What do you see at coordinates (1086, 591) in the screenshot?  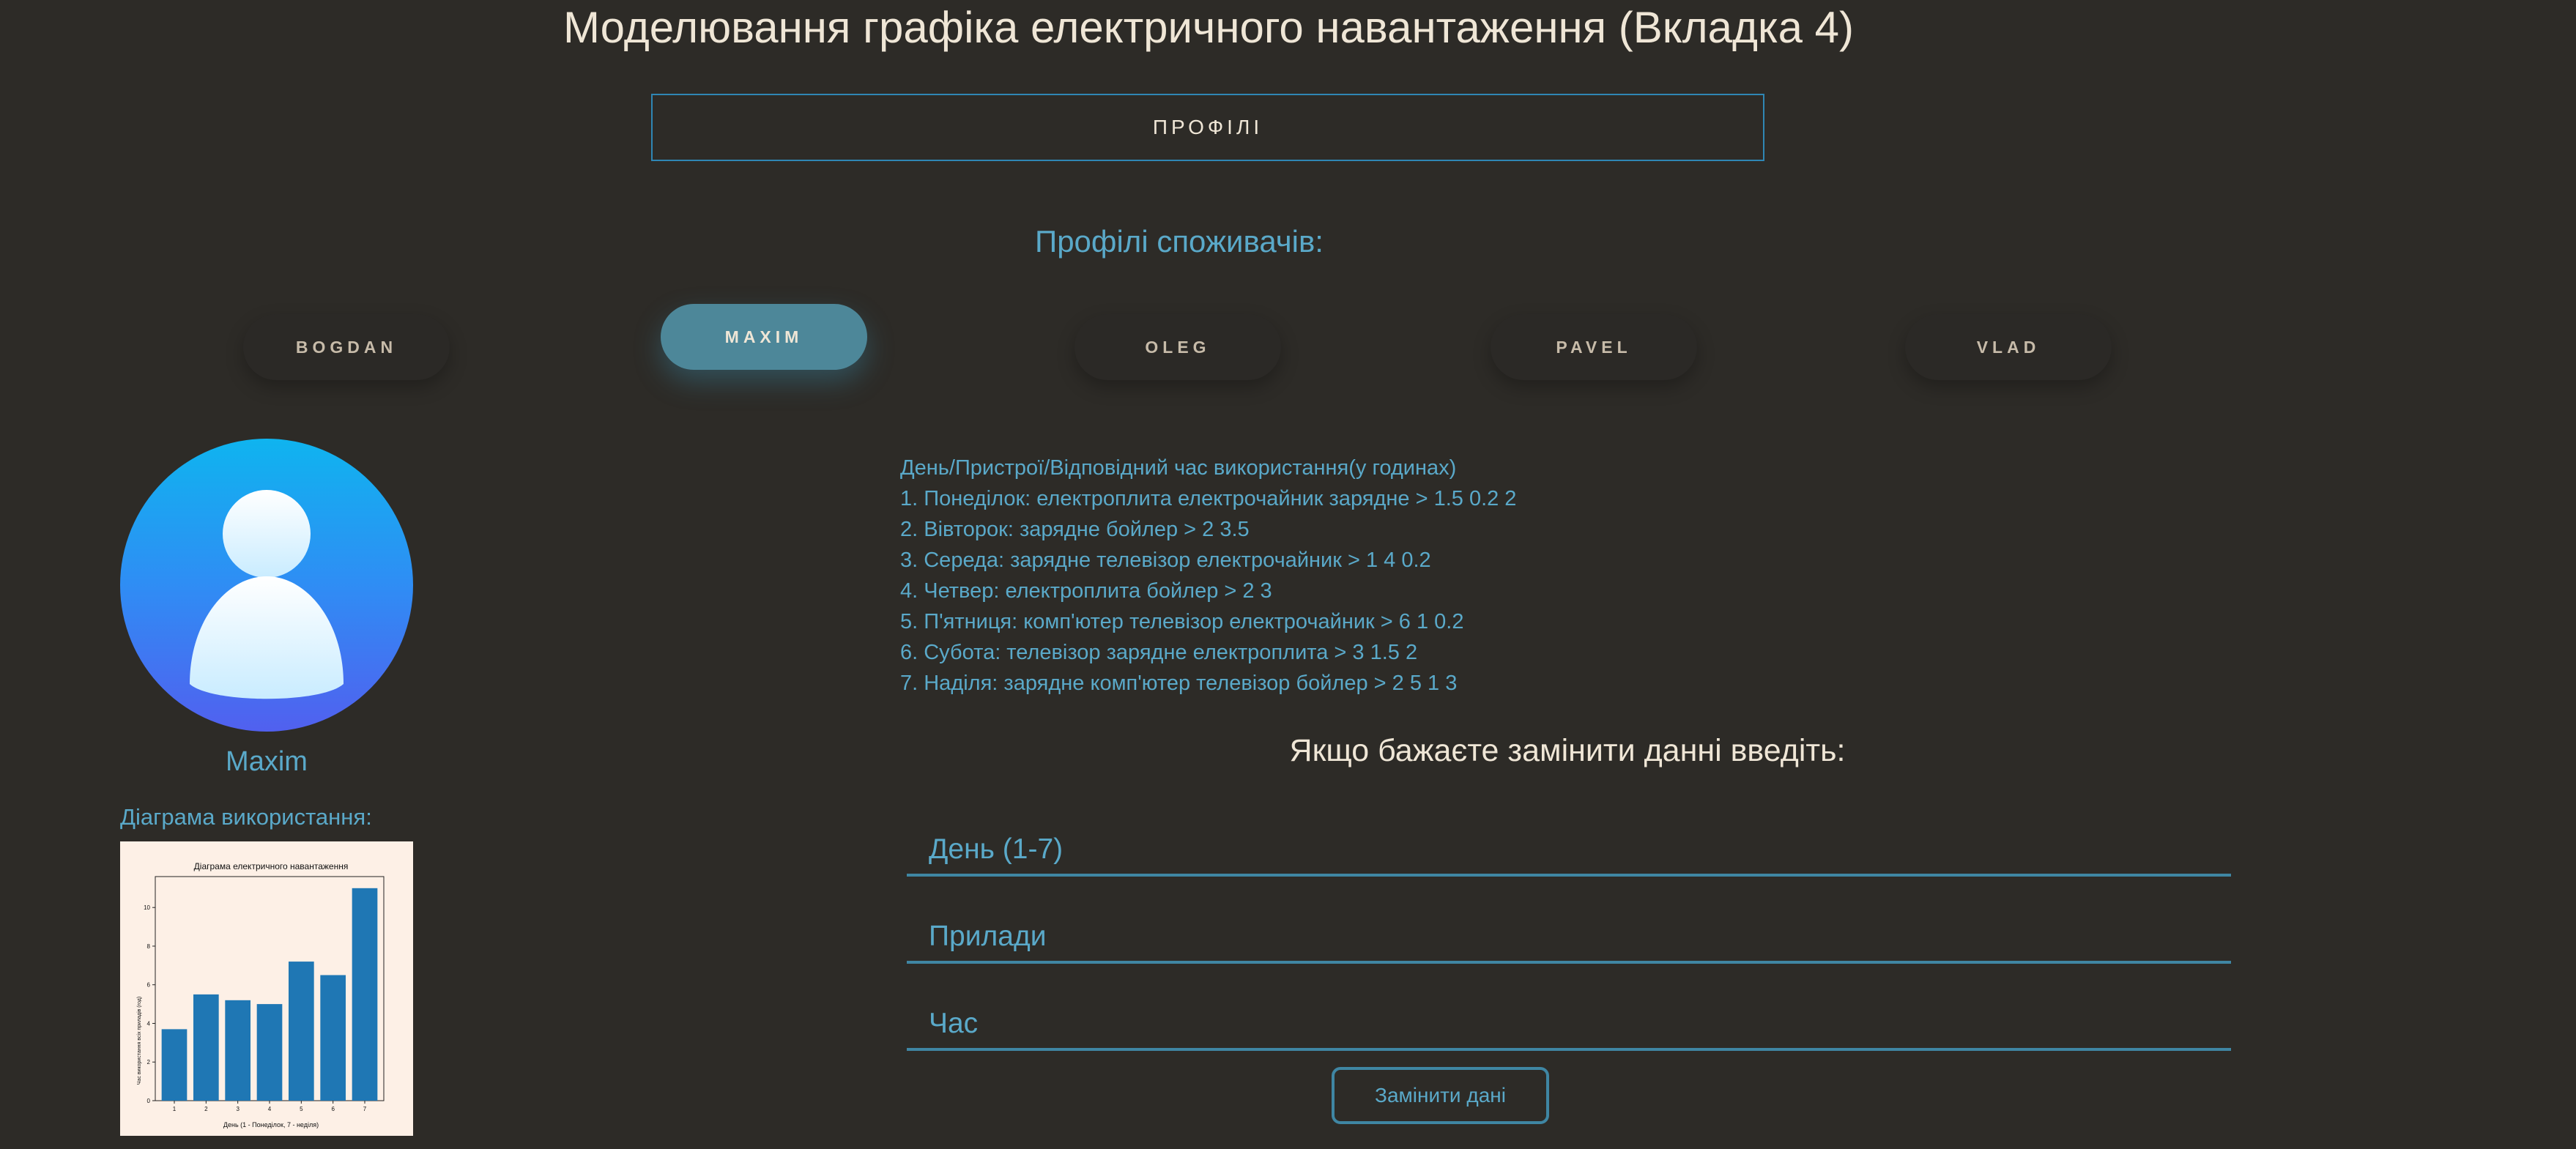 I see `schedule-line: 4. Четвер: електроплита бойлер > 2 3` at bounding box center [1086, 591].